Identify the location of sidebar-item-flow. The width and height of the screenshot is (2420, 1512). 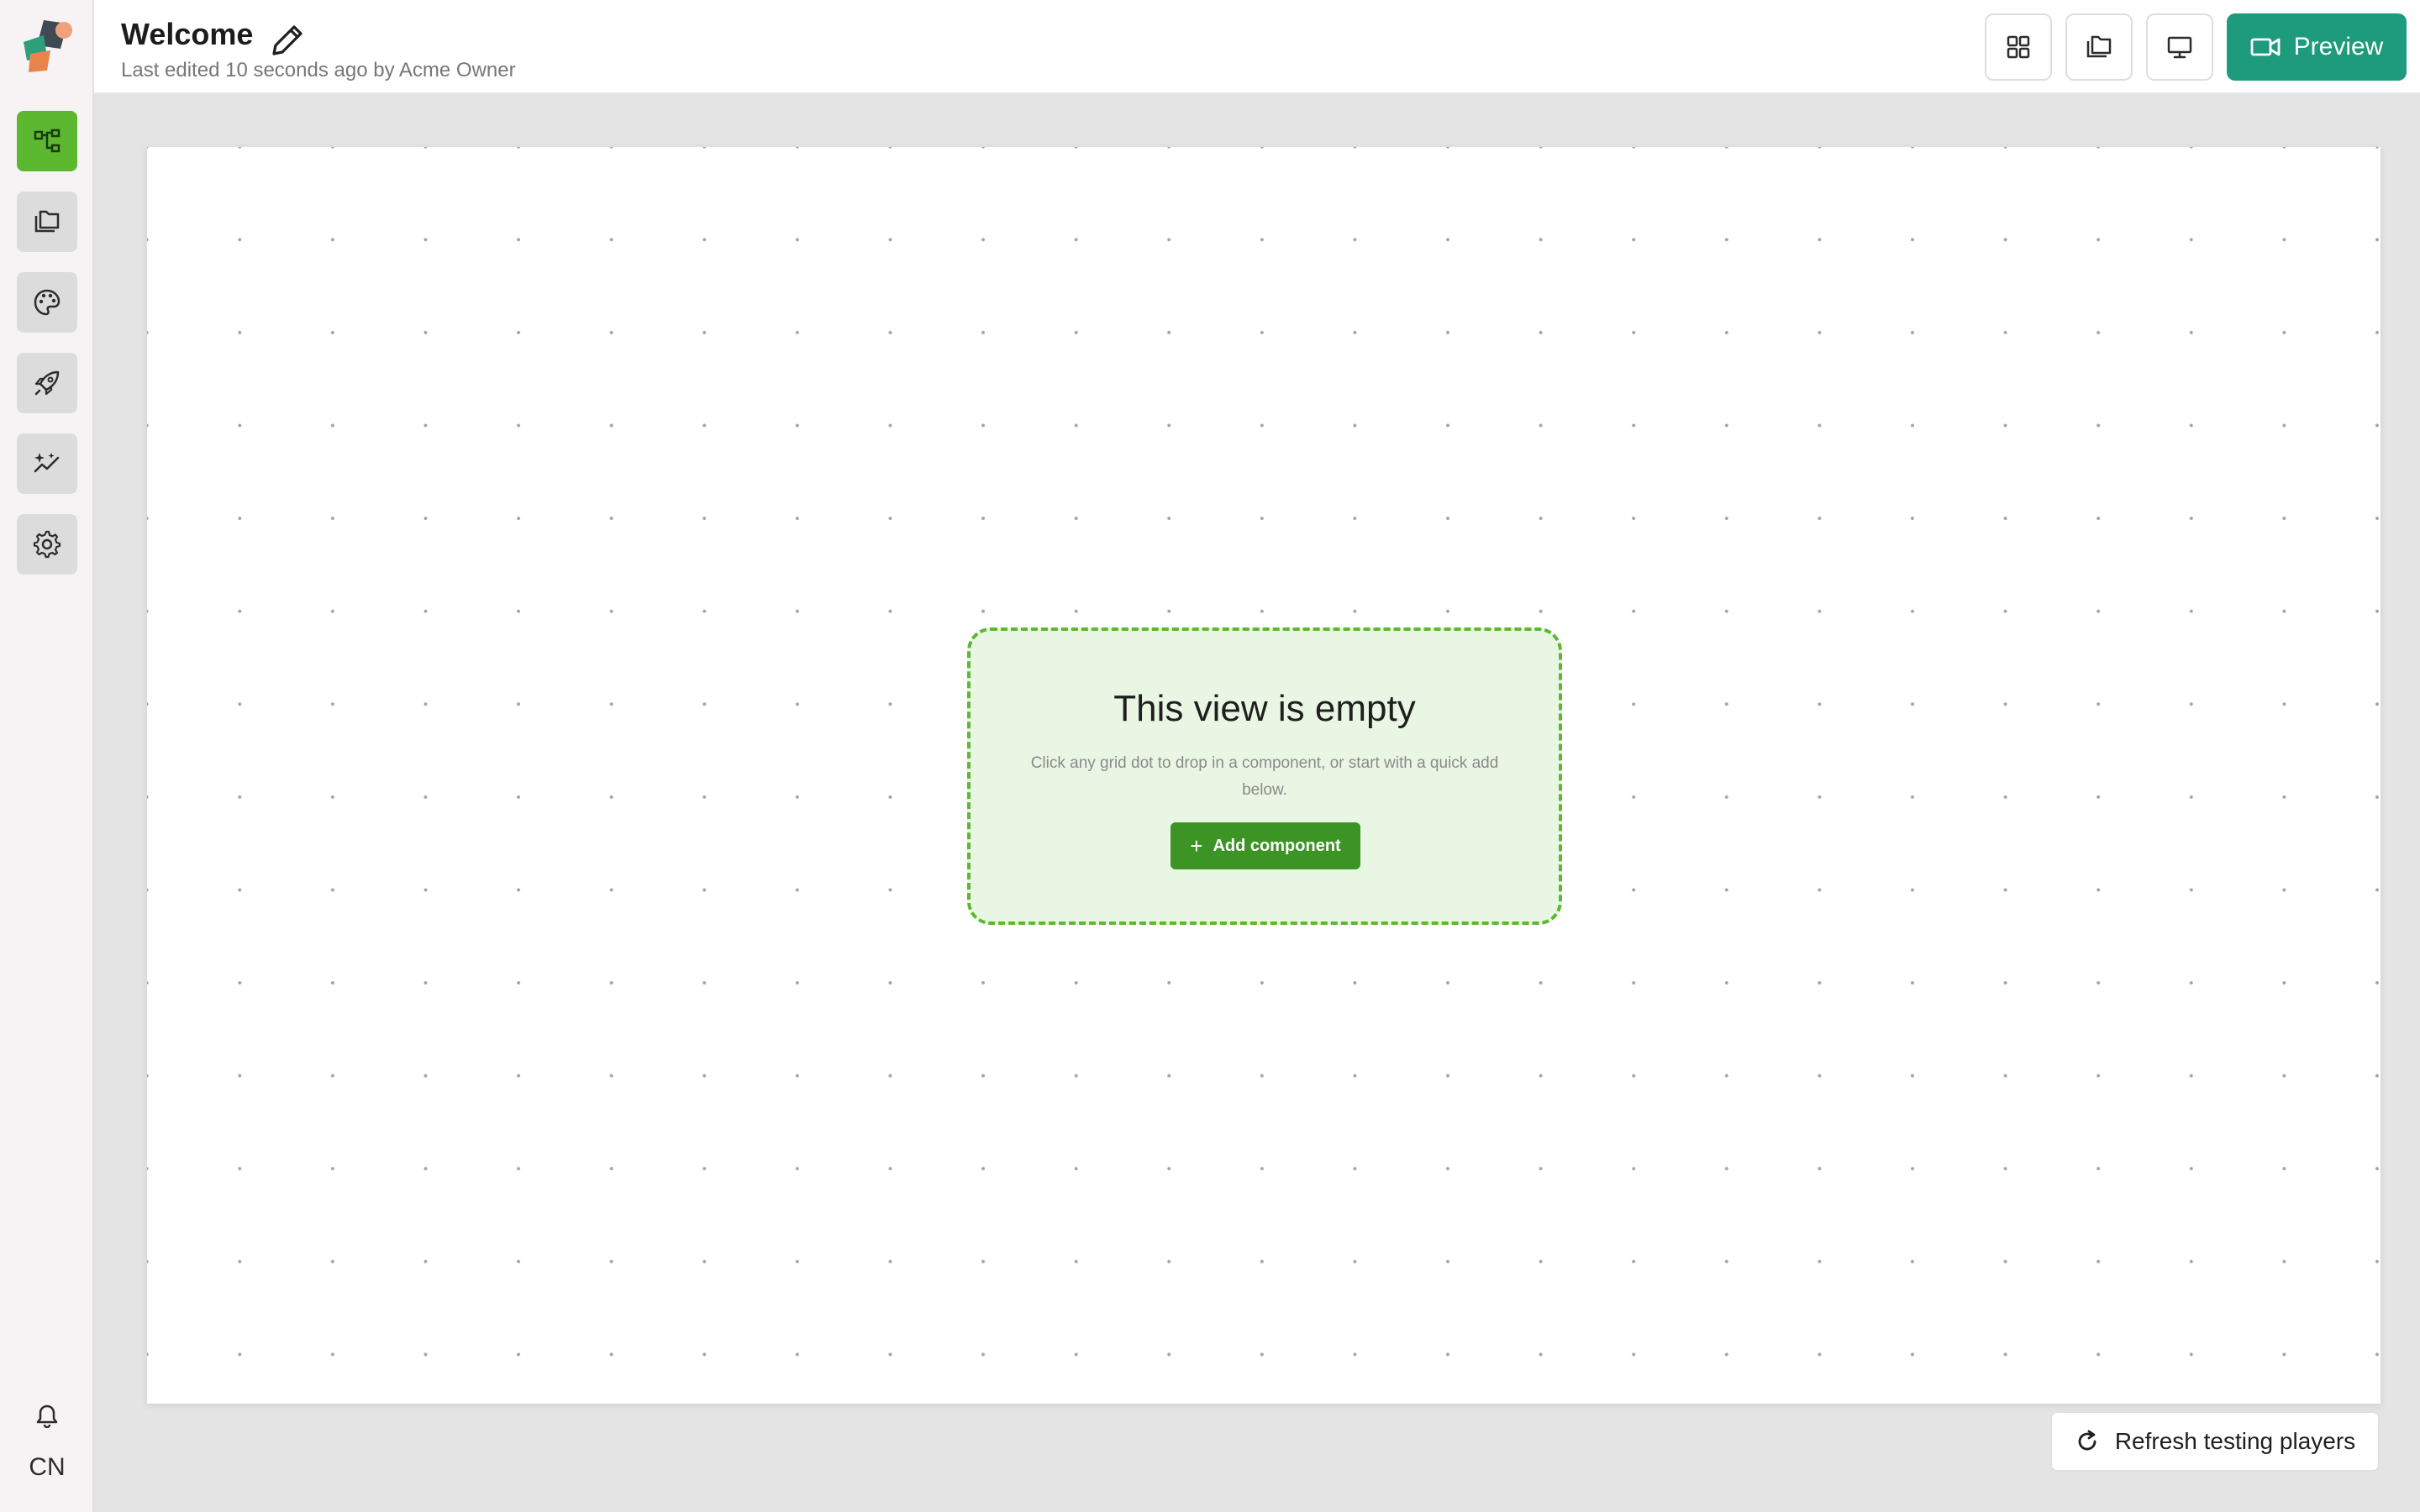
(47, 141).